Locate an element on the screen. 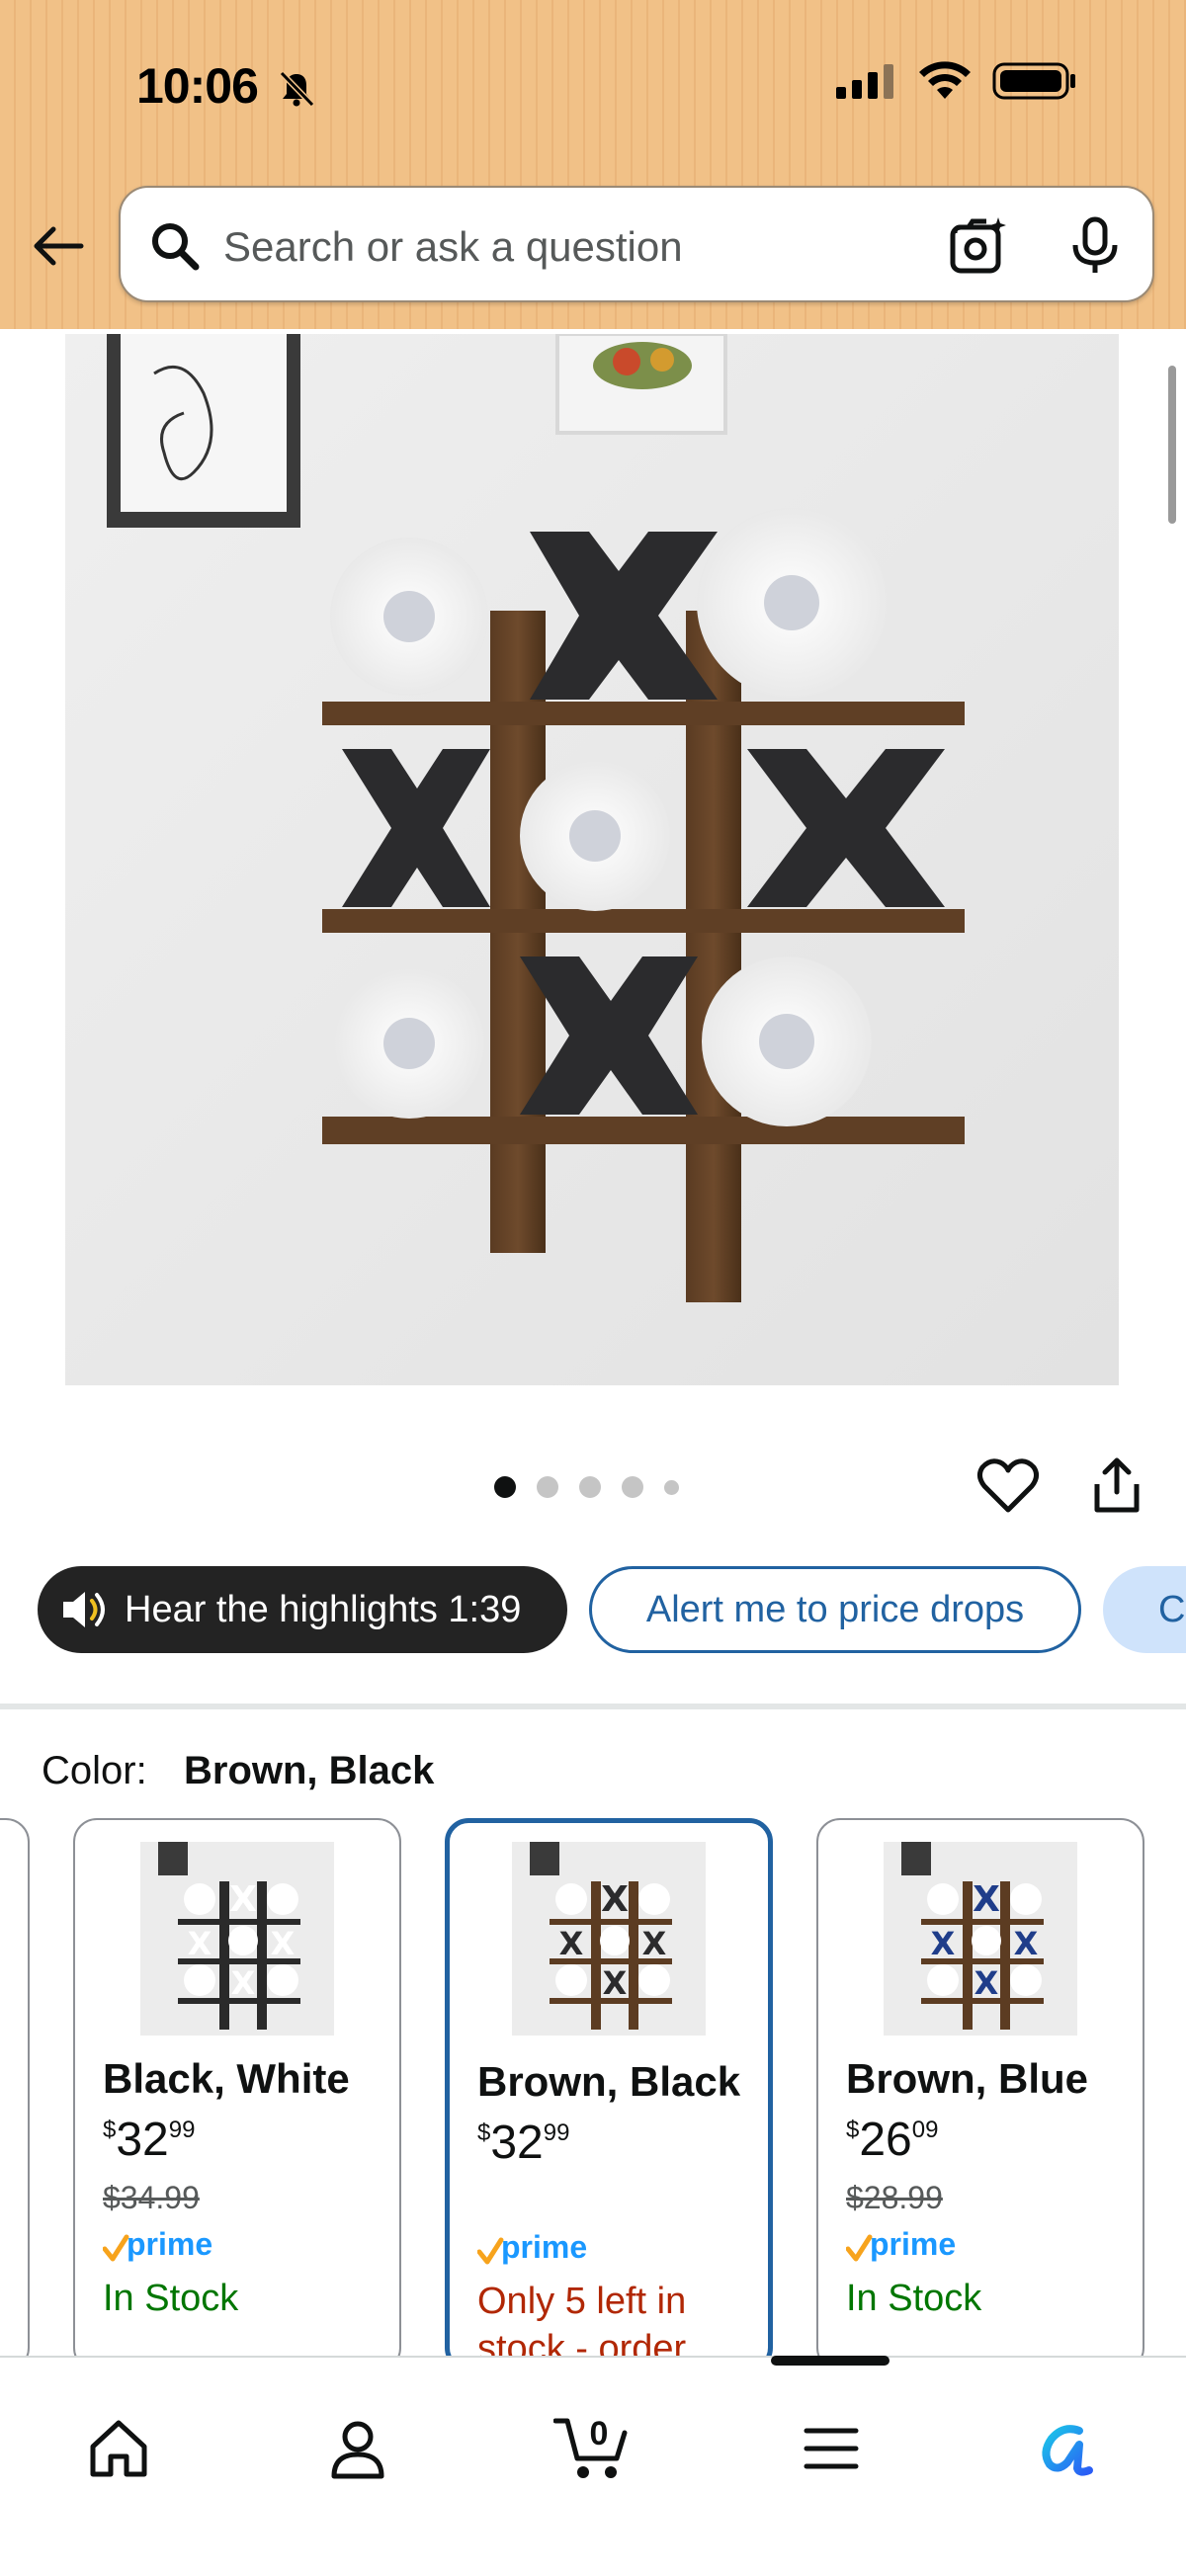 The width and height of the screenshot is (1186, 2576). home-indicator is located at coordinates (830, 2361).